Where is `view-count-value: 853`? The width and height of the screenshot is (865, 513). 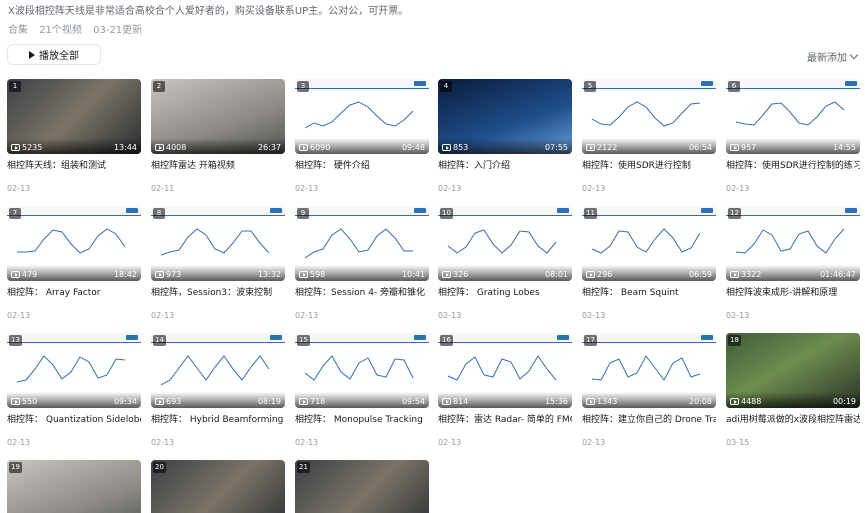 view-count-value: 853 is located at coordinates (461, 147).